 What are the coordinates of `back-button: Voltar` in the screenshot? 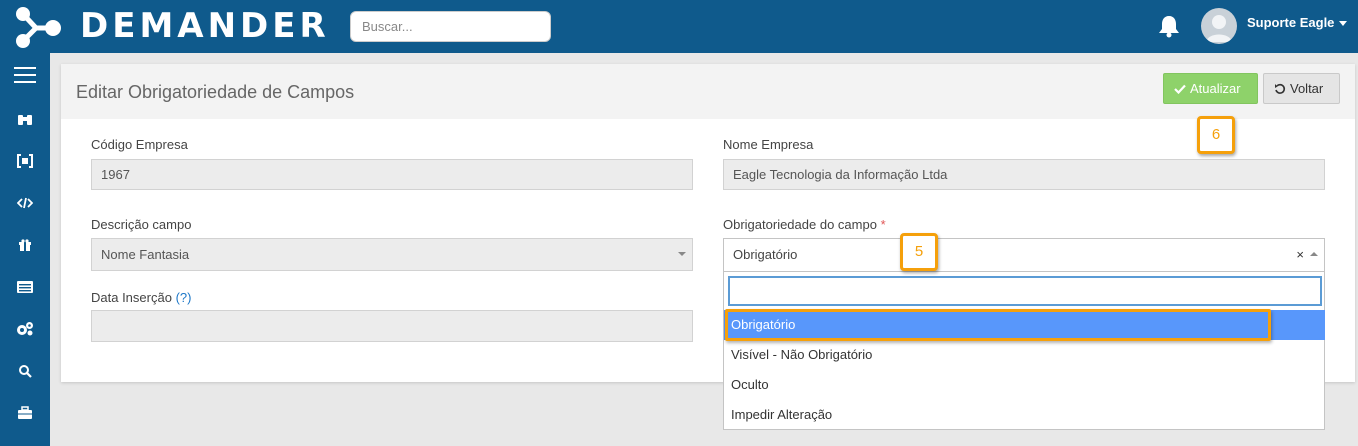 It's located at (1301, 88).